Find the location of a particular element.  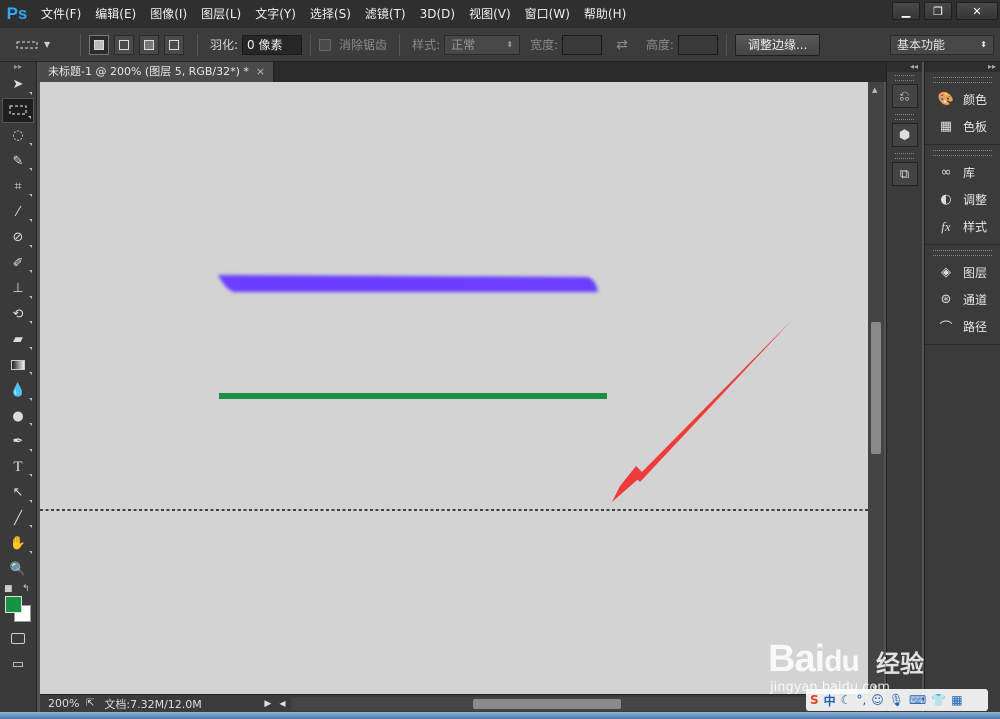

screen-mode-button: ▭ is located at coordinates (18, 665).